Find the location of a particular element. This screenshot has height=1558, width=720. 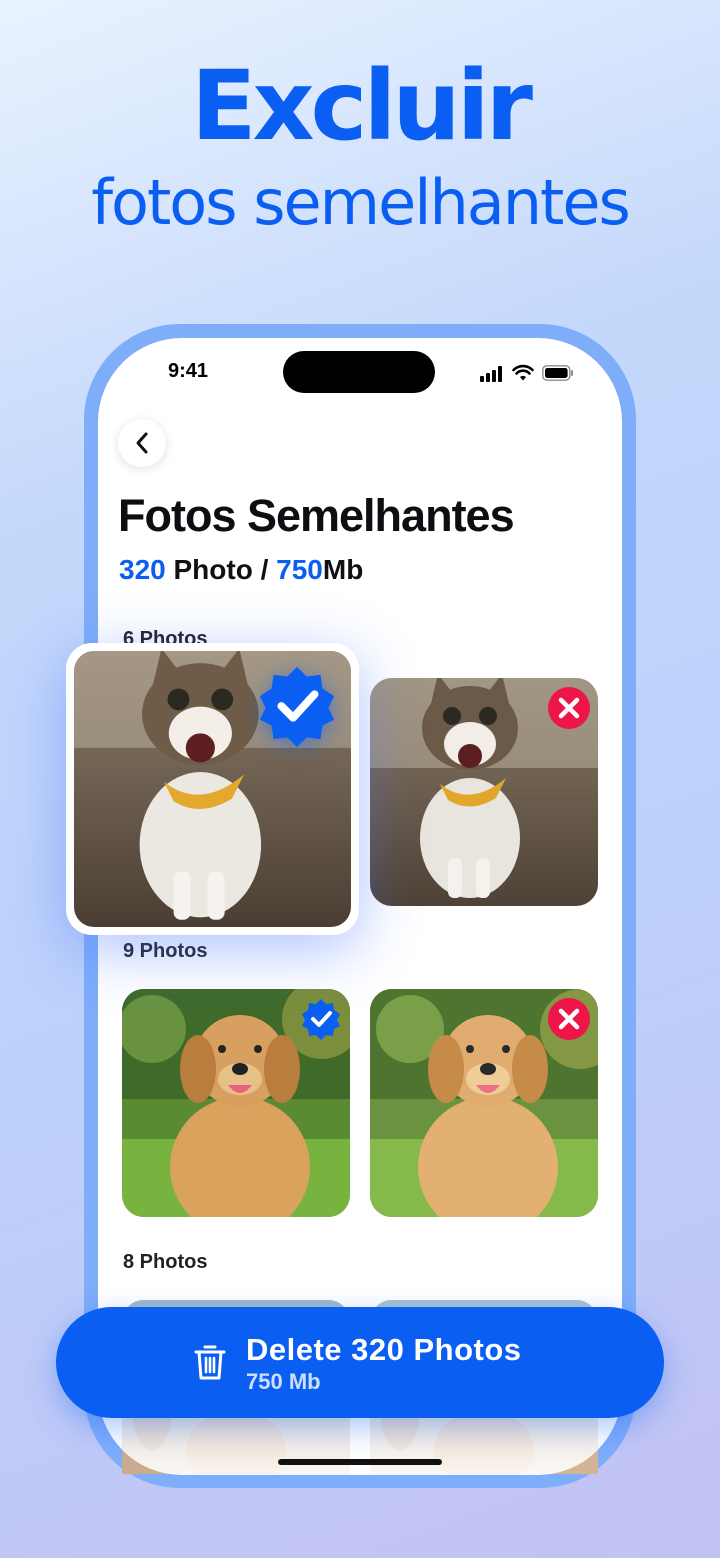

dynamic-island is located at coordinates (359, 372).